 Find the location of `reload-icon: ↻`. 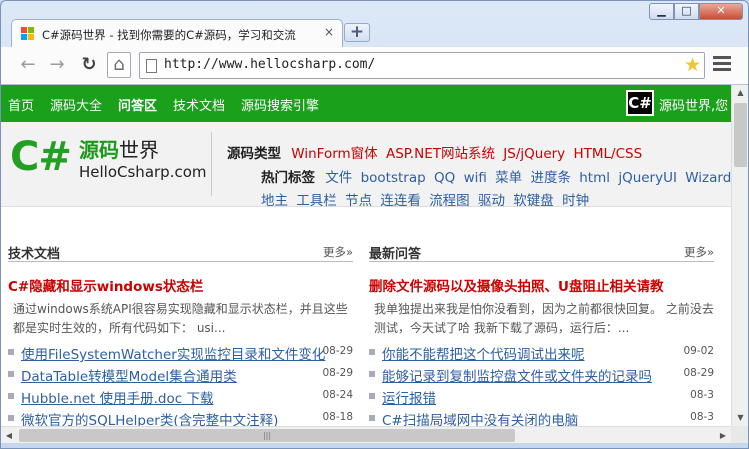

reload-icon: ↻ is located at coordinates (89, 65).